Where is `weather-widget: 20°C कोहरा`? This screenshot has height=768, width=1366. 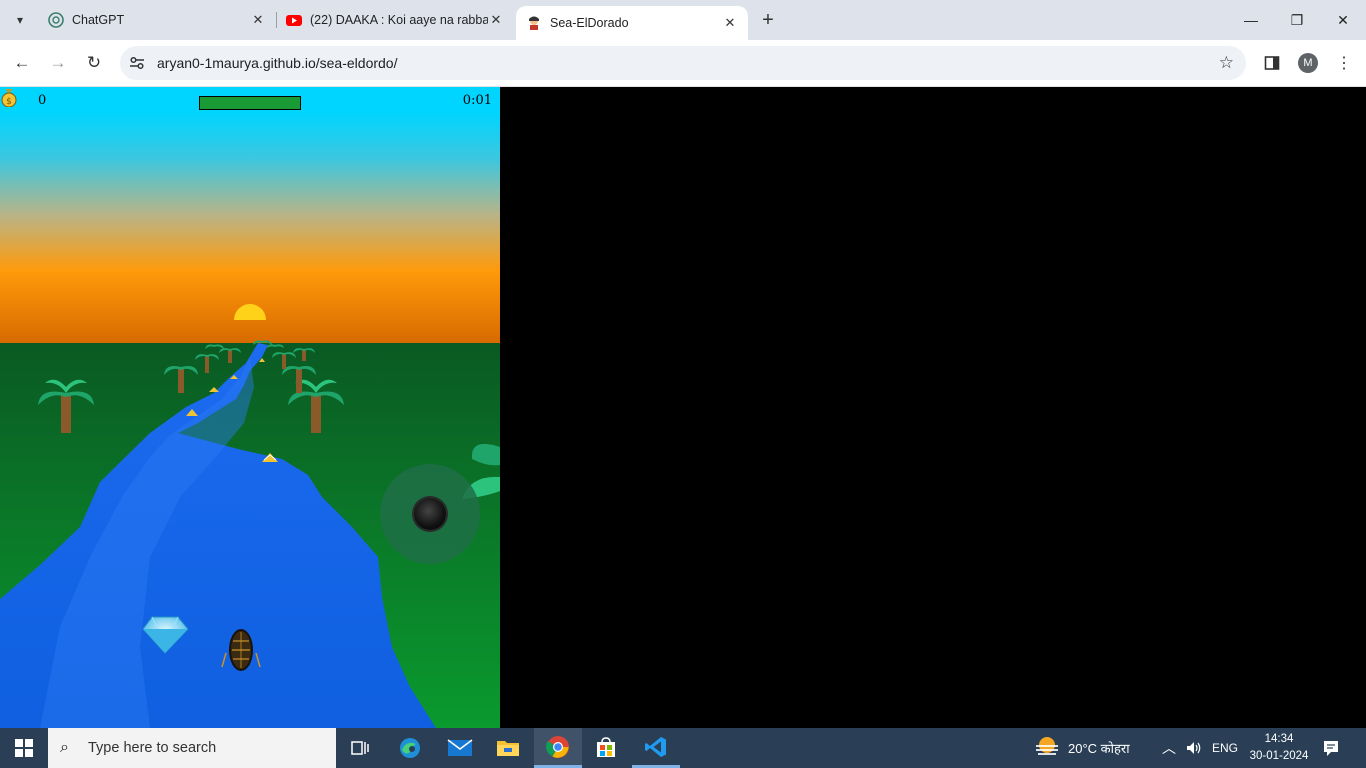 weather-widget: 20°C कोहरा is located at coordinates (1082, 748).